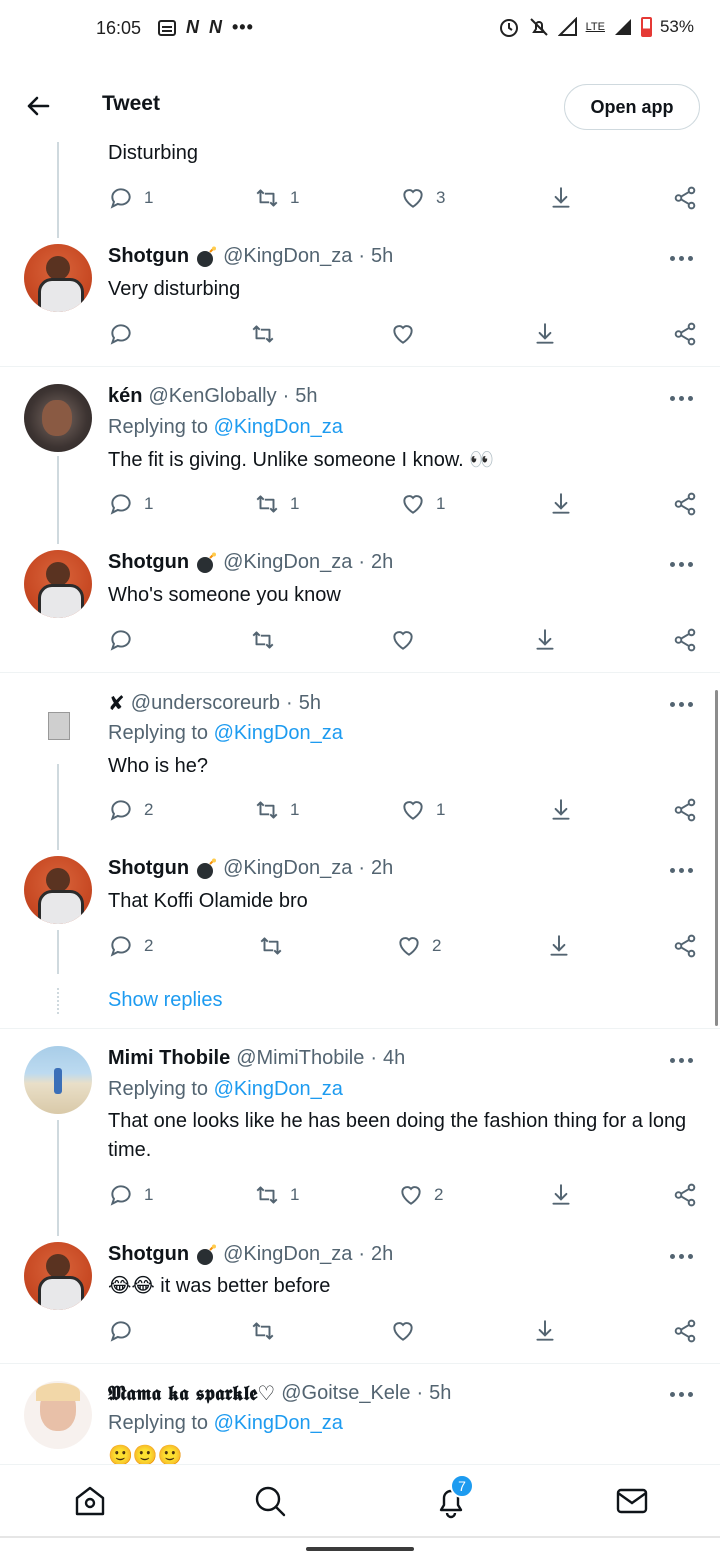 The image size is (720, 1560). I want to click on scrollbar, so click(716, 858).